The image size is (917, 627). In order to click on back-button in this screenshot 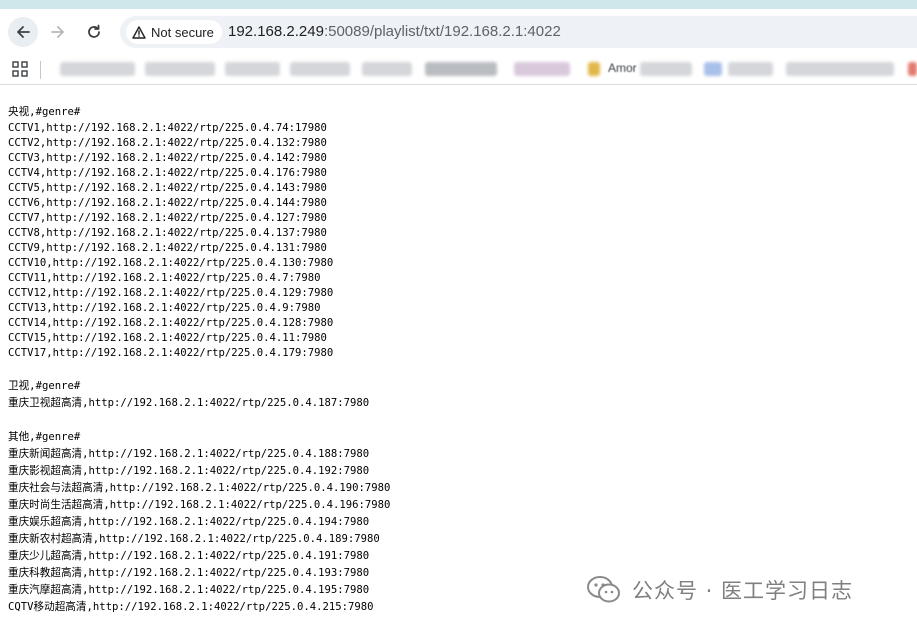, I will do `click(23, 32)`.